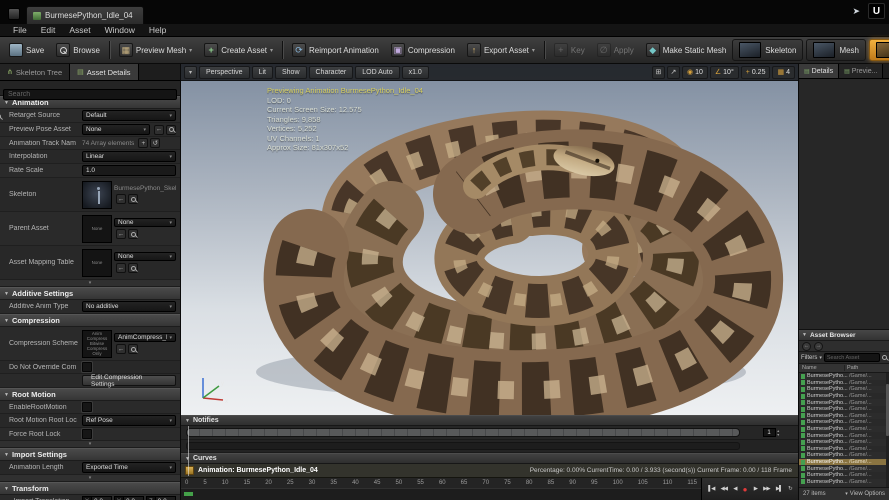  What do you see at coordinates (819, 71) in the screenshot?
I see `tab-details: ▤ Details` at bounding box center [819, 71].